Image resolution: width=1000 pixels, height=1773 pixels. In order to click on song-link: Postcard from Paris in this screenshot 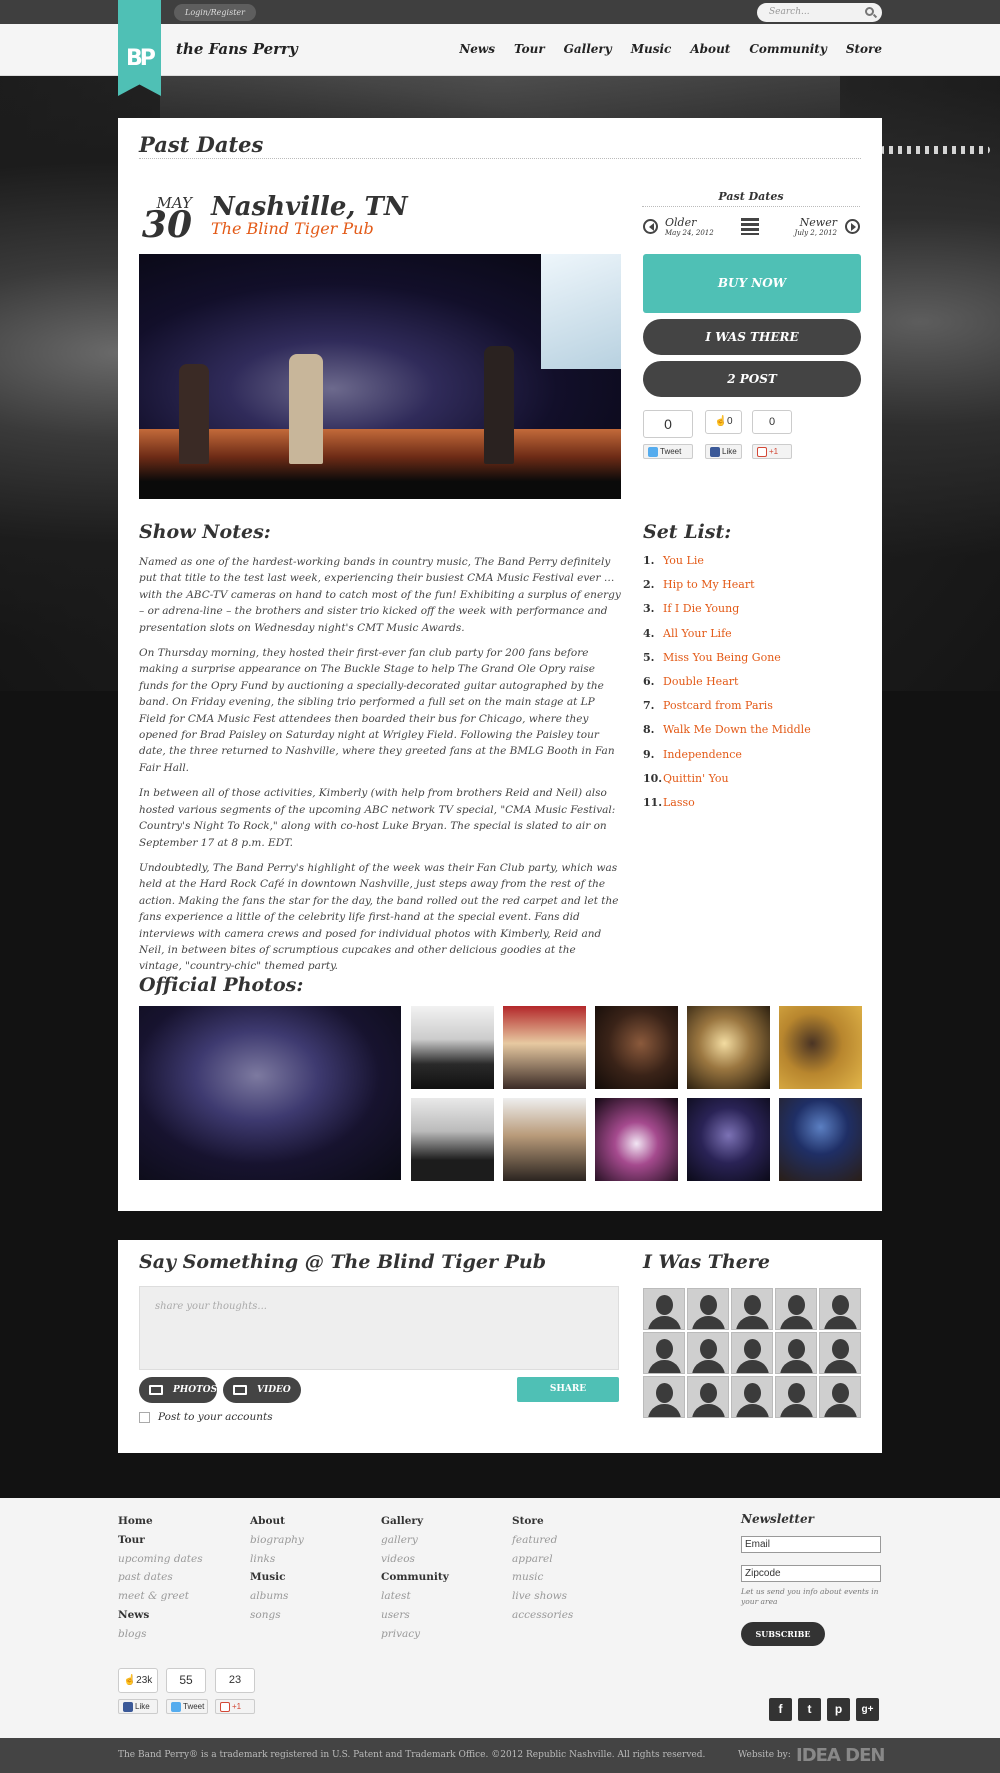, I will do `click(718, 705)`.